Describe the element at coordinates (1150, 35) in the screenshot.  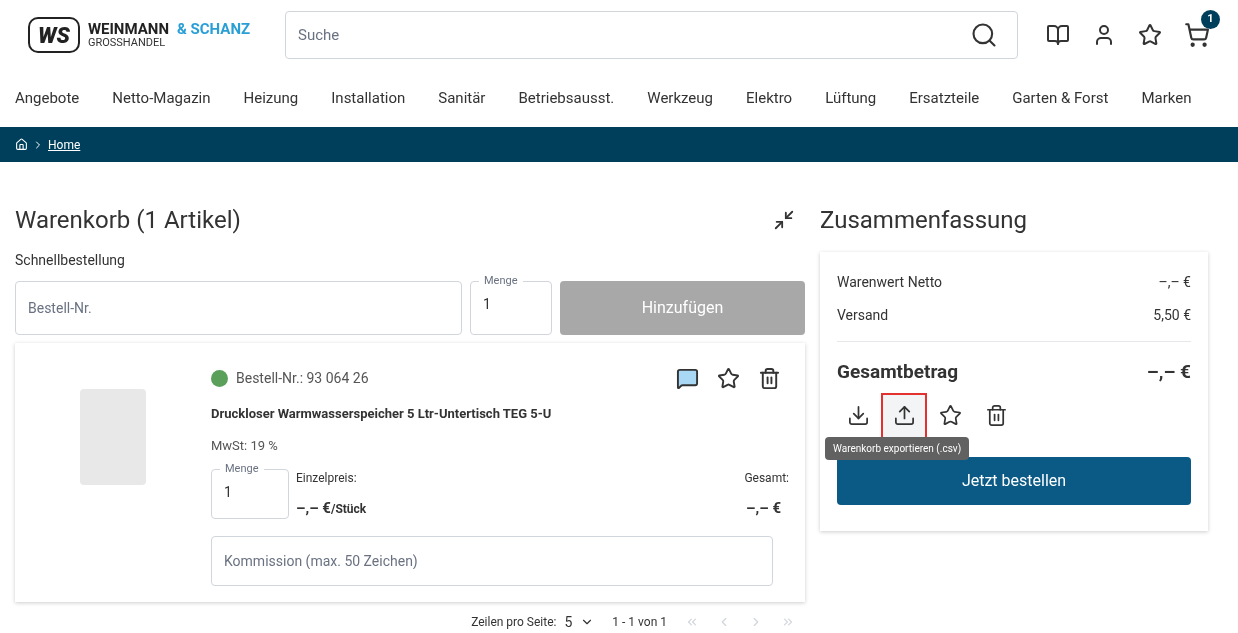
I see `favorites-icon` at that location.